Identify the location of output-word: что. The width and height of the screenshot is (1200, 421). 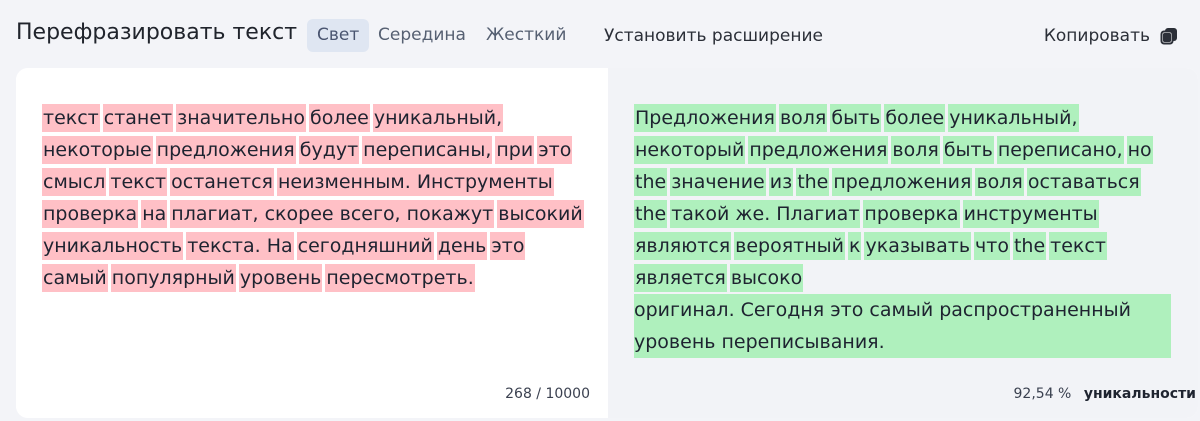
(992, 246).